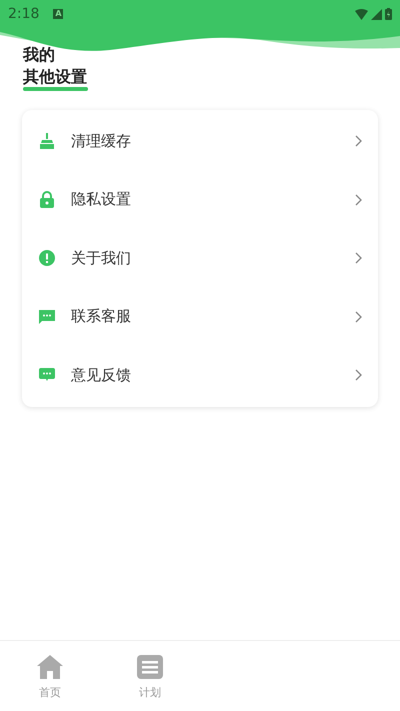 The height and width of the screenshot is (711, 400). What do you see at coordinates (47, 199) in the screenshot?
I see `lock-icon` at bounding box center [47, 199].